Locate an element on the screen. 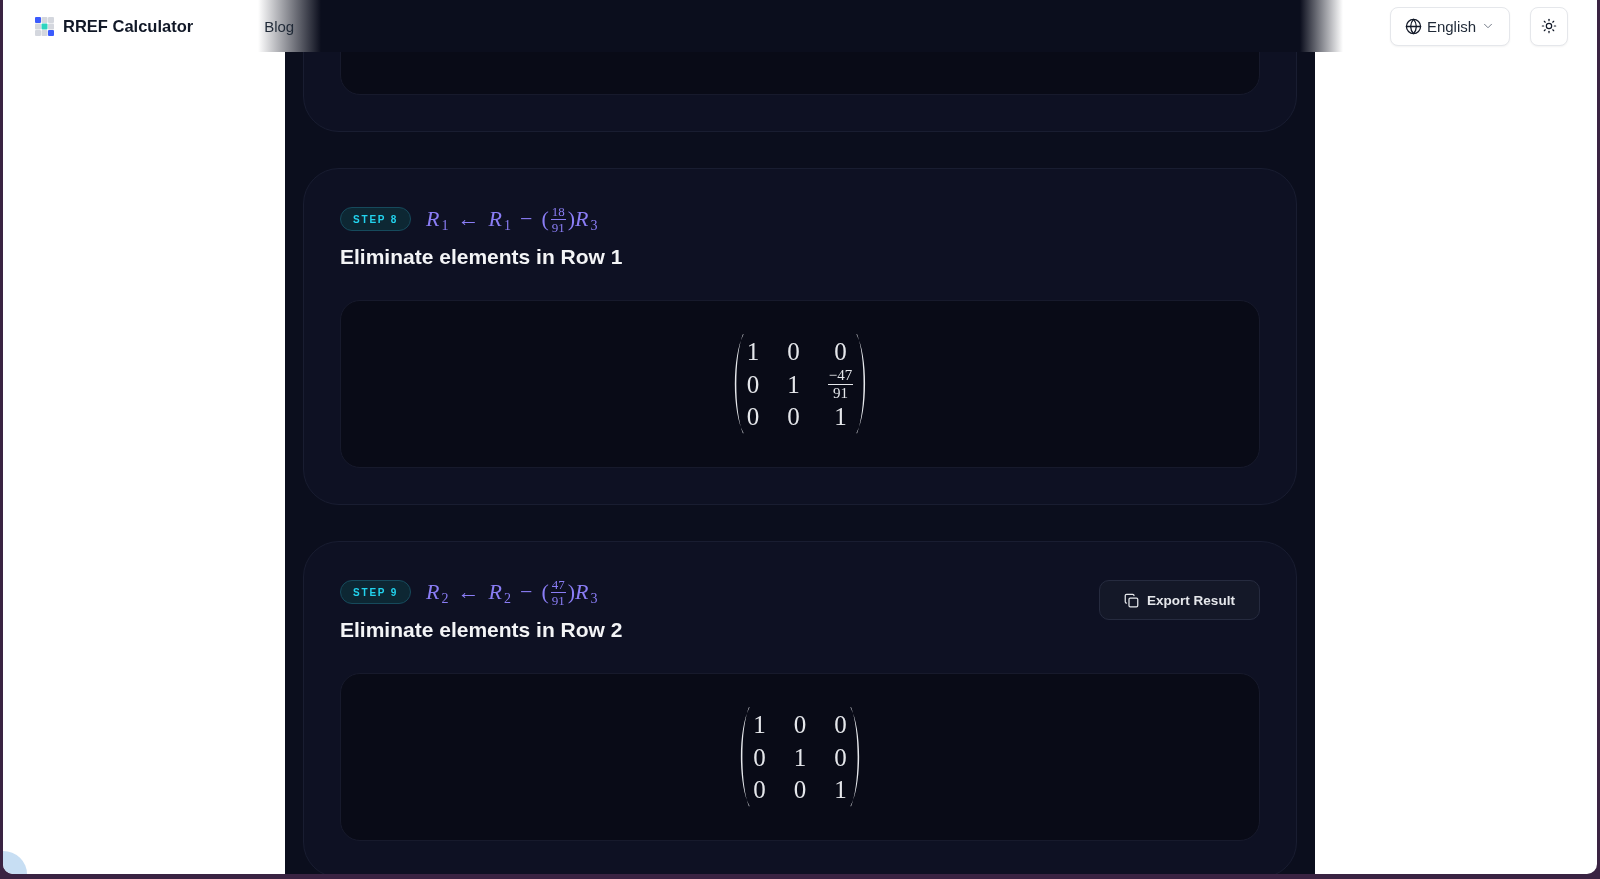 The width and height of the screenshot is (1600, 879). export-result-button: Export Result is located at coordinates (1179, 600).